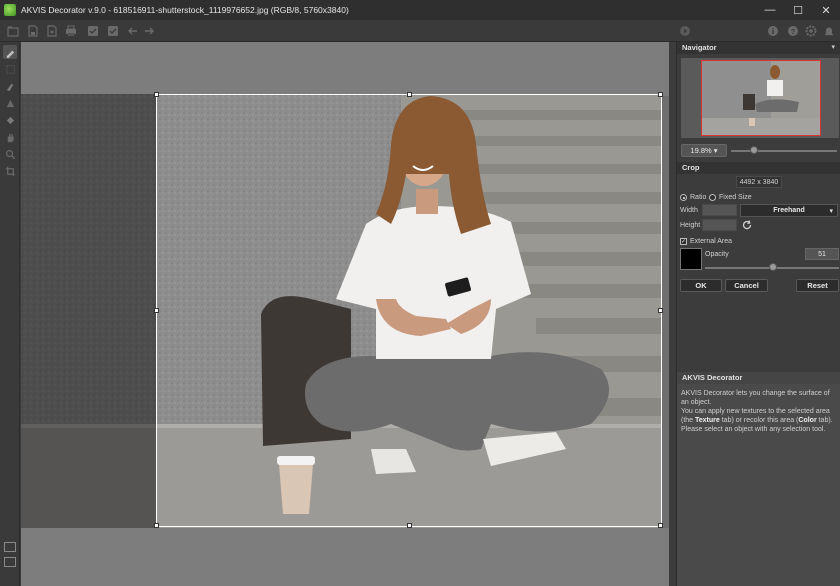  I want to click on apply-icon, so click(113, 31).